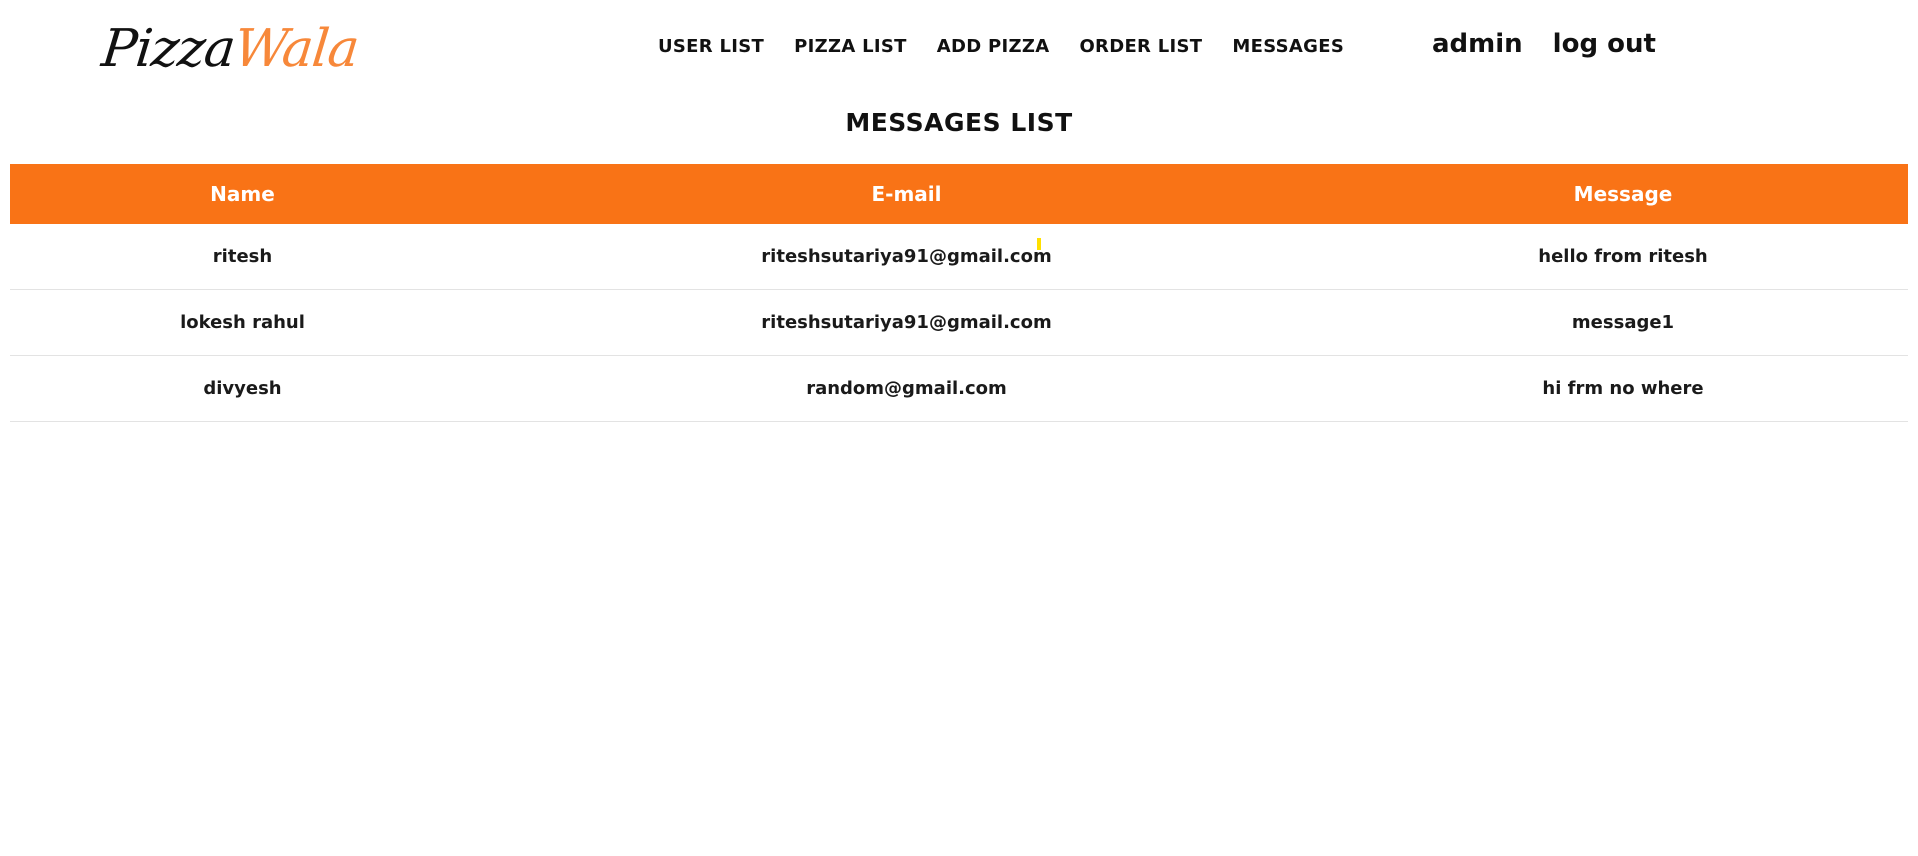 The image size is (1918, 856). Describe the element at coordinates (959, 122) in the screenshot. I see `page-title: MESSAGES LIST` at that location.